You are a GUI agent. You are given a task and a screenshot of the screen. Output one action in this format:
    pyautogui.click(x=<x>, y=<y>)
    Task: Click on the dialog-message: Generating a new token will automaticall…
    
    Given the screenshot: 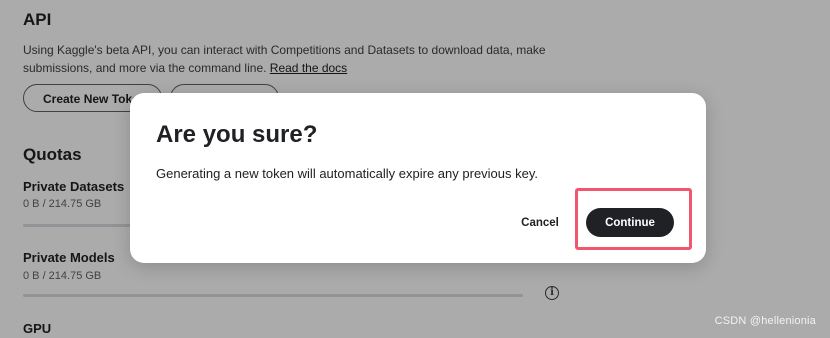 What is the action you would take?
    pyautogui.click(x=347, y=173)
    